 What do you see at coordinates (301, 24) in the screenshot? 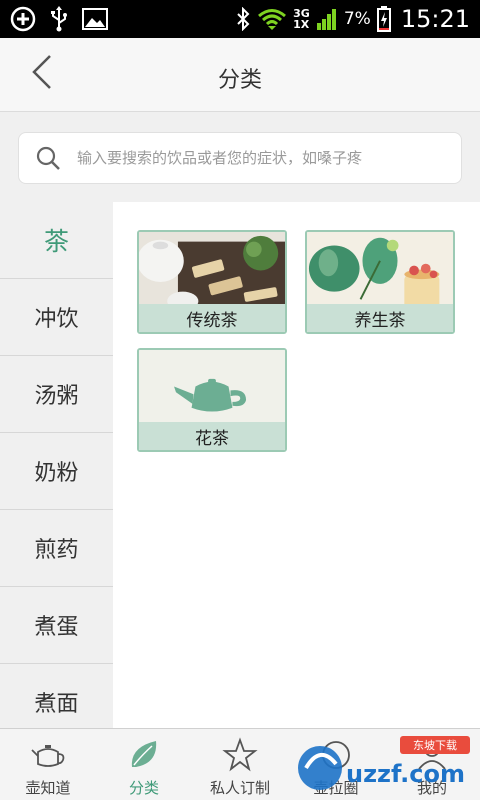
I see `network-bottom: 1X` at bounding box center [301, 24].